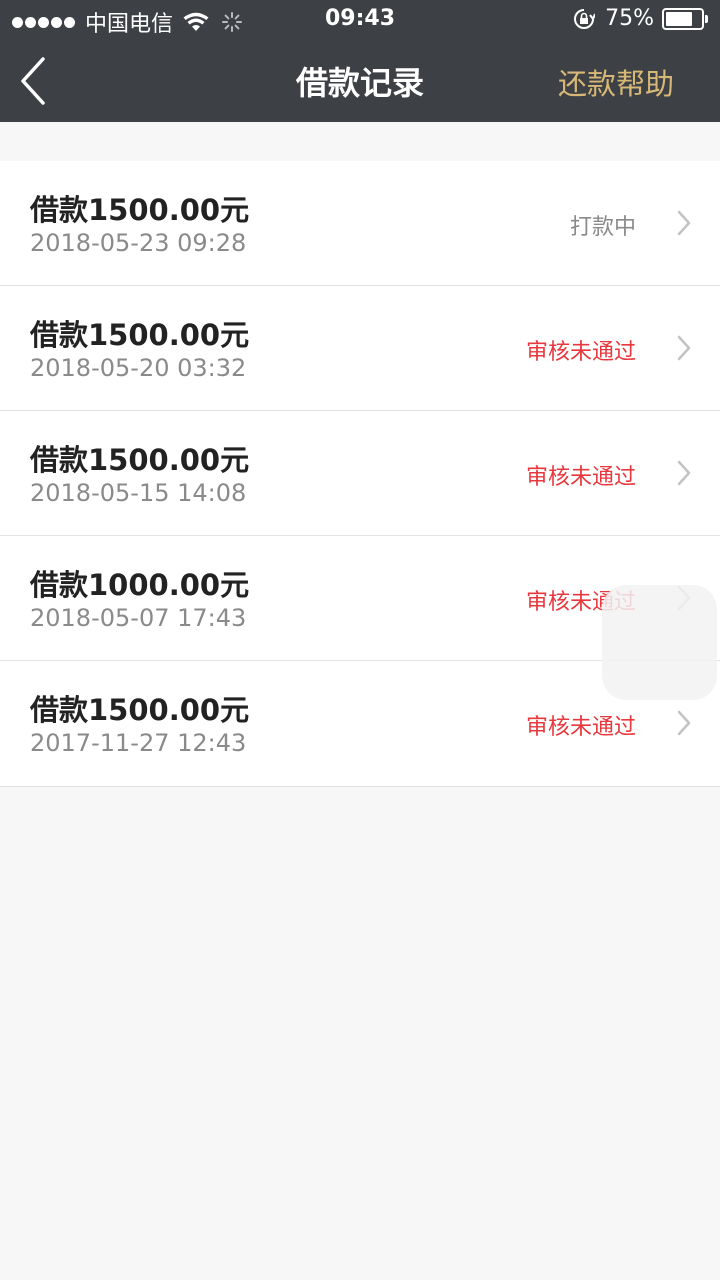  What do you see at coordinates (360, 223) in the screenshot?
I see `loan-record-item: 借款1500.00元 2018-05-23 09:28 打款中` at bounding box center [360, 223].